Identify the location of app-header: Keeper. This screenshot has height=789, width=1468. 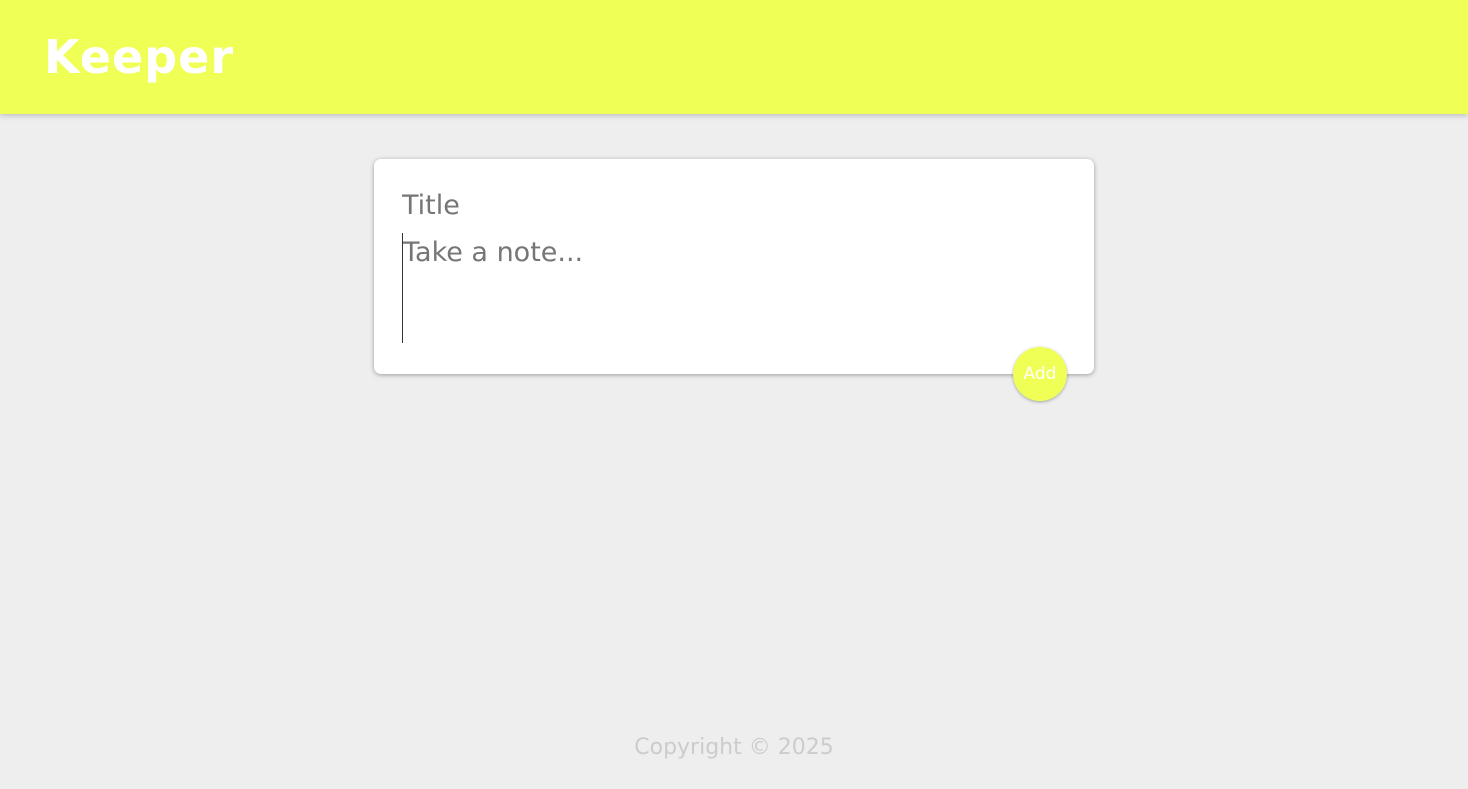
(734, 57).